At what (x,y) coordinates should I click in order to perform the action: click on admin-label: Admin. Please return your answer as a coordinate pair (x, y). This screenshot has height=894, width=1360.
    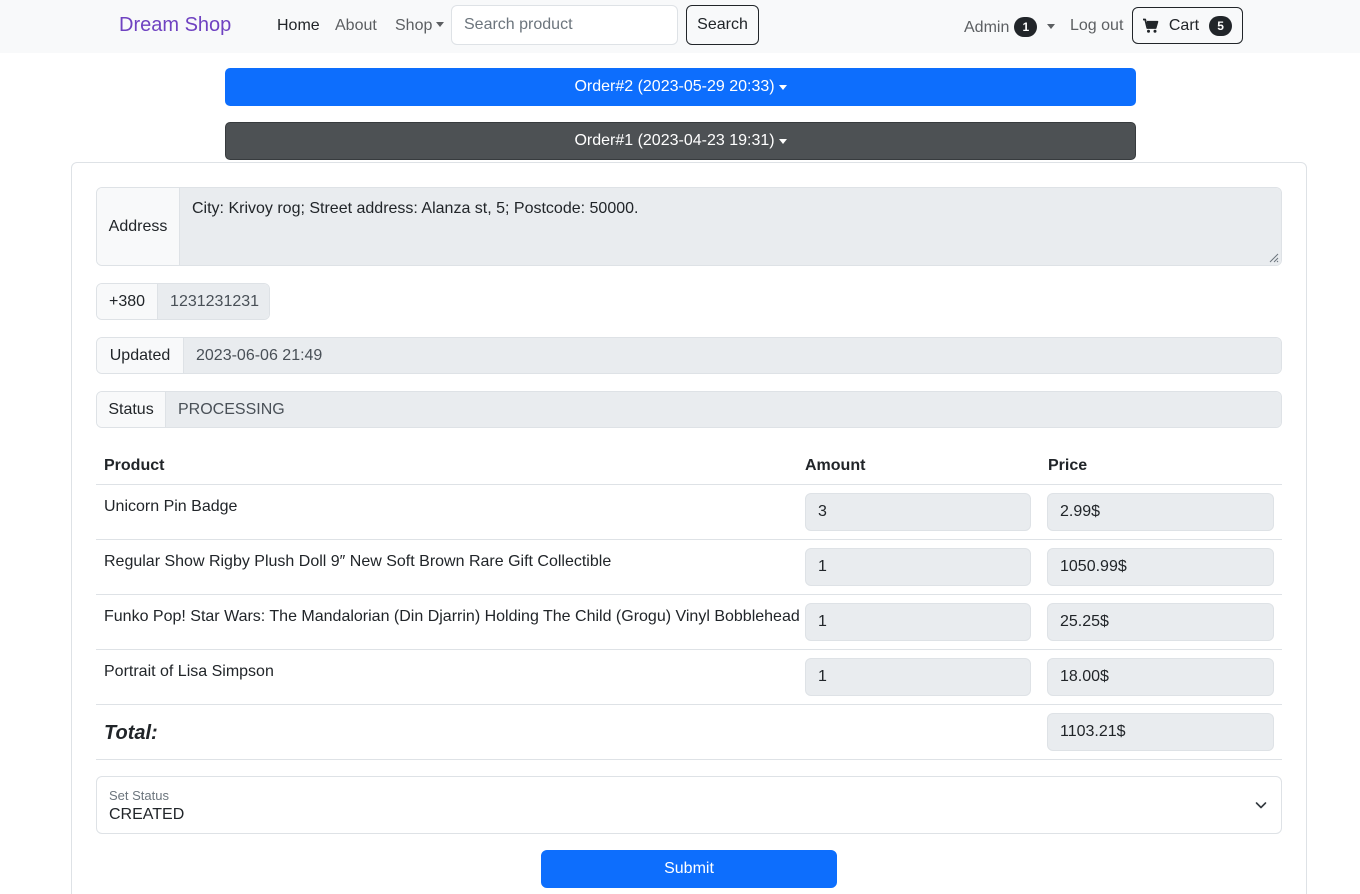
    Looking at the image, I should click on (987, 27).